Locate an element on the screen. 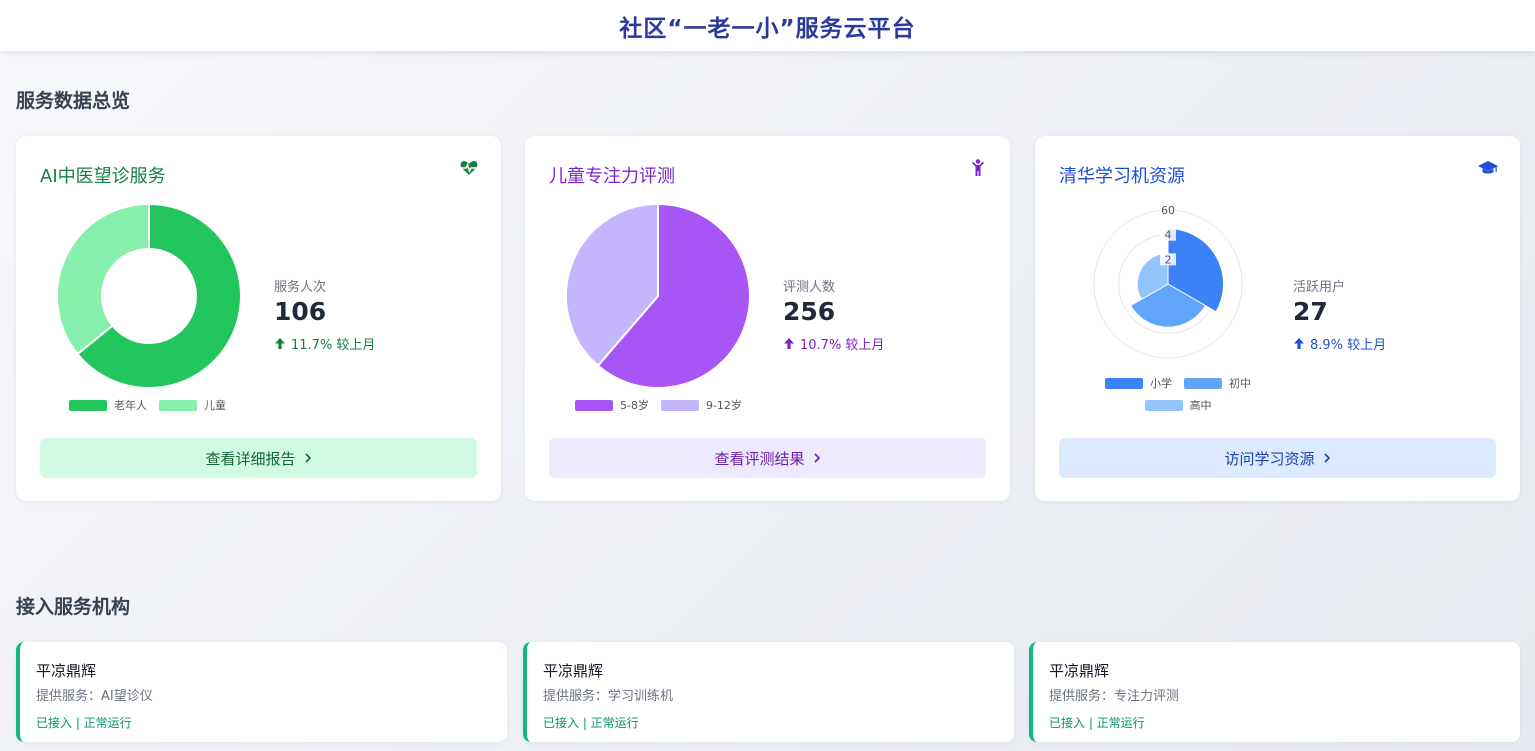 The height and width of the screenshot is (751, 1535). view-results-button: 查看评测结果 is located at coordinates (767, 458).